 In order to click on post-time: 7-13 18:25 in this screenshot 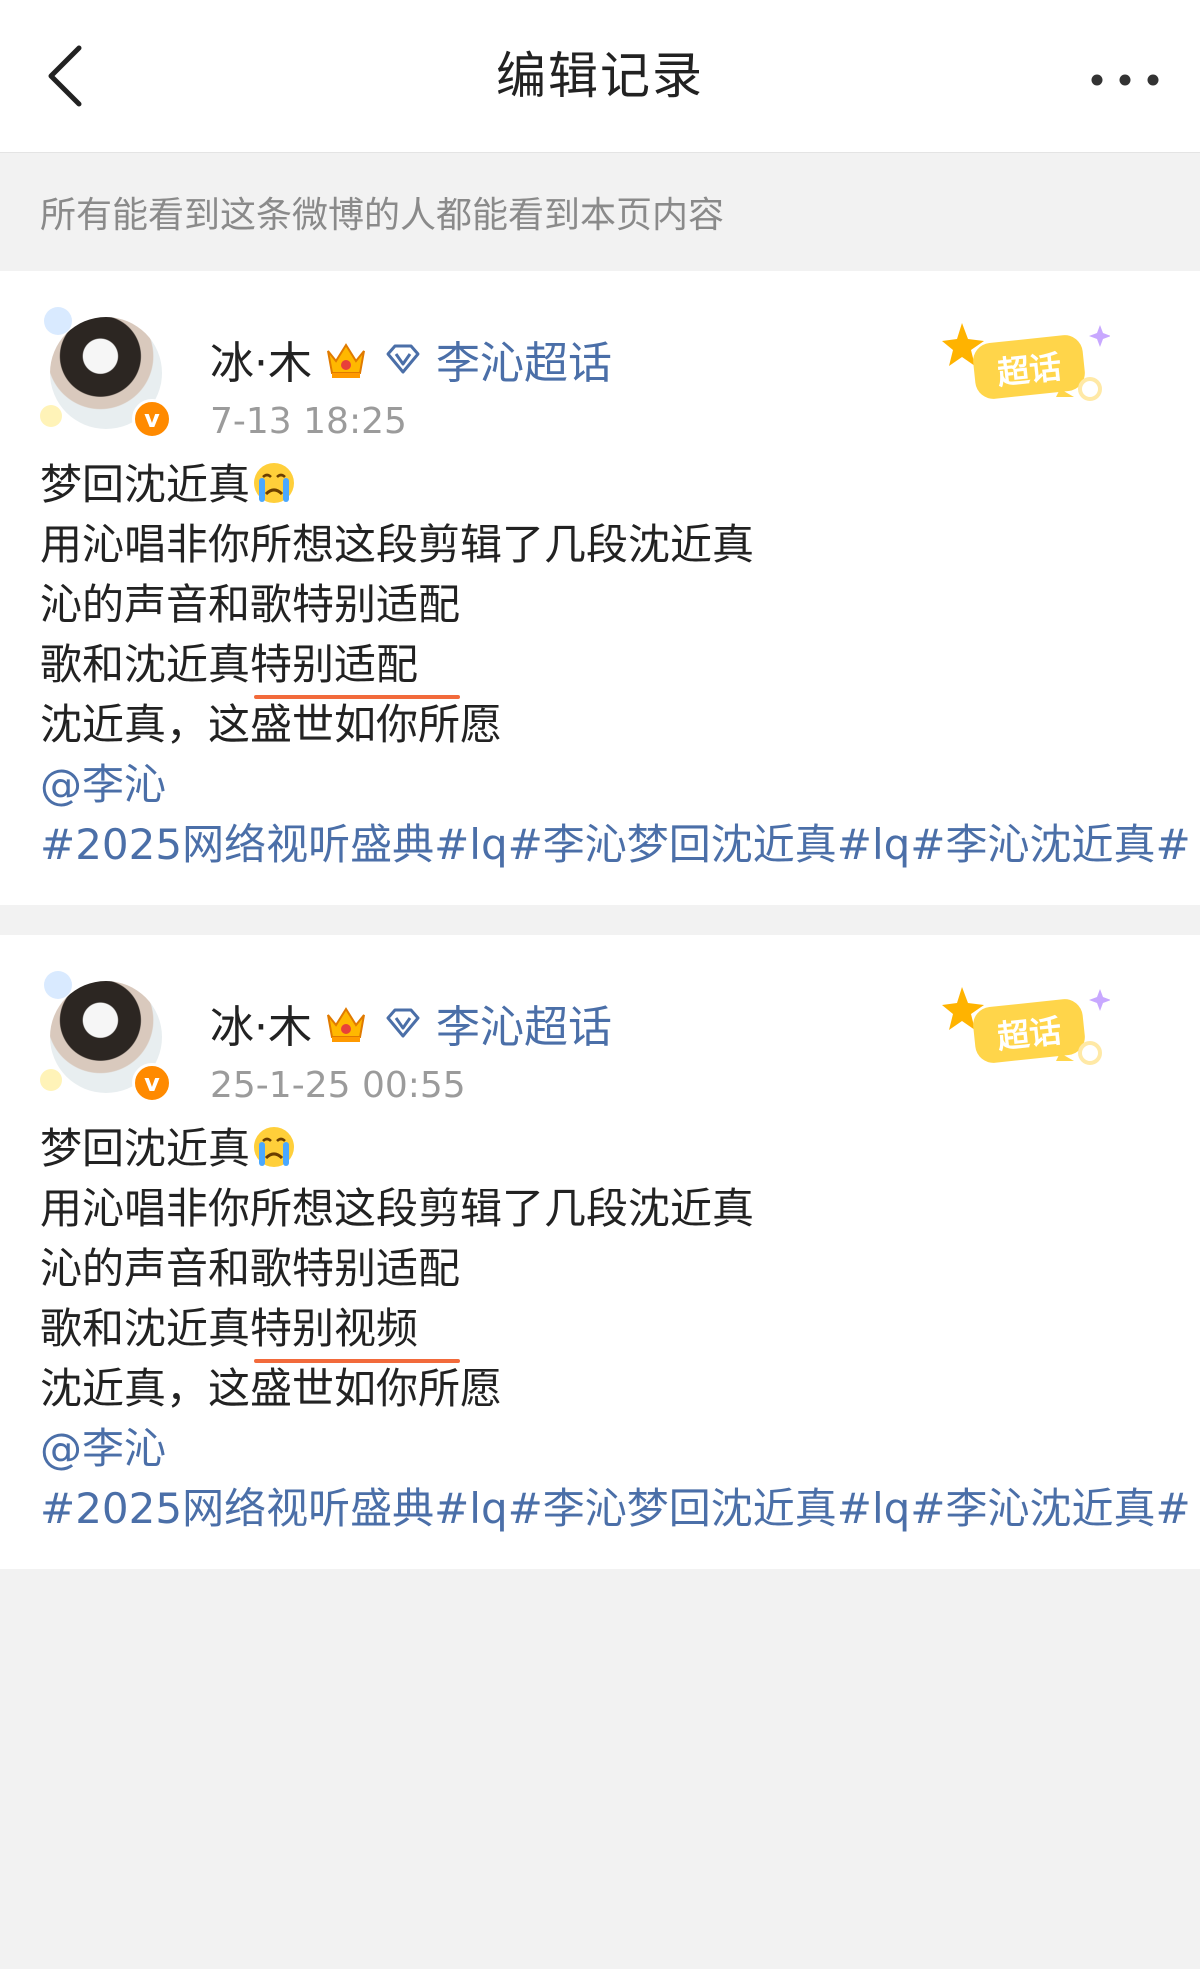, I will do `click(308, 421)`.